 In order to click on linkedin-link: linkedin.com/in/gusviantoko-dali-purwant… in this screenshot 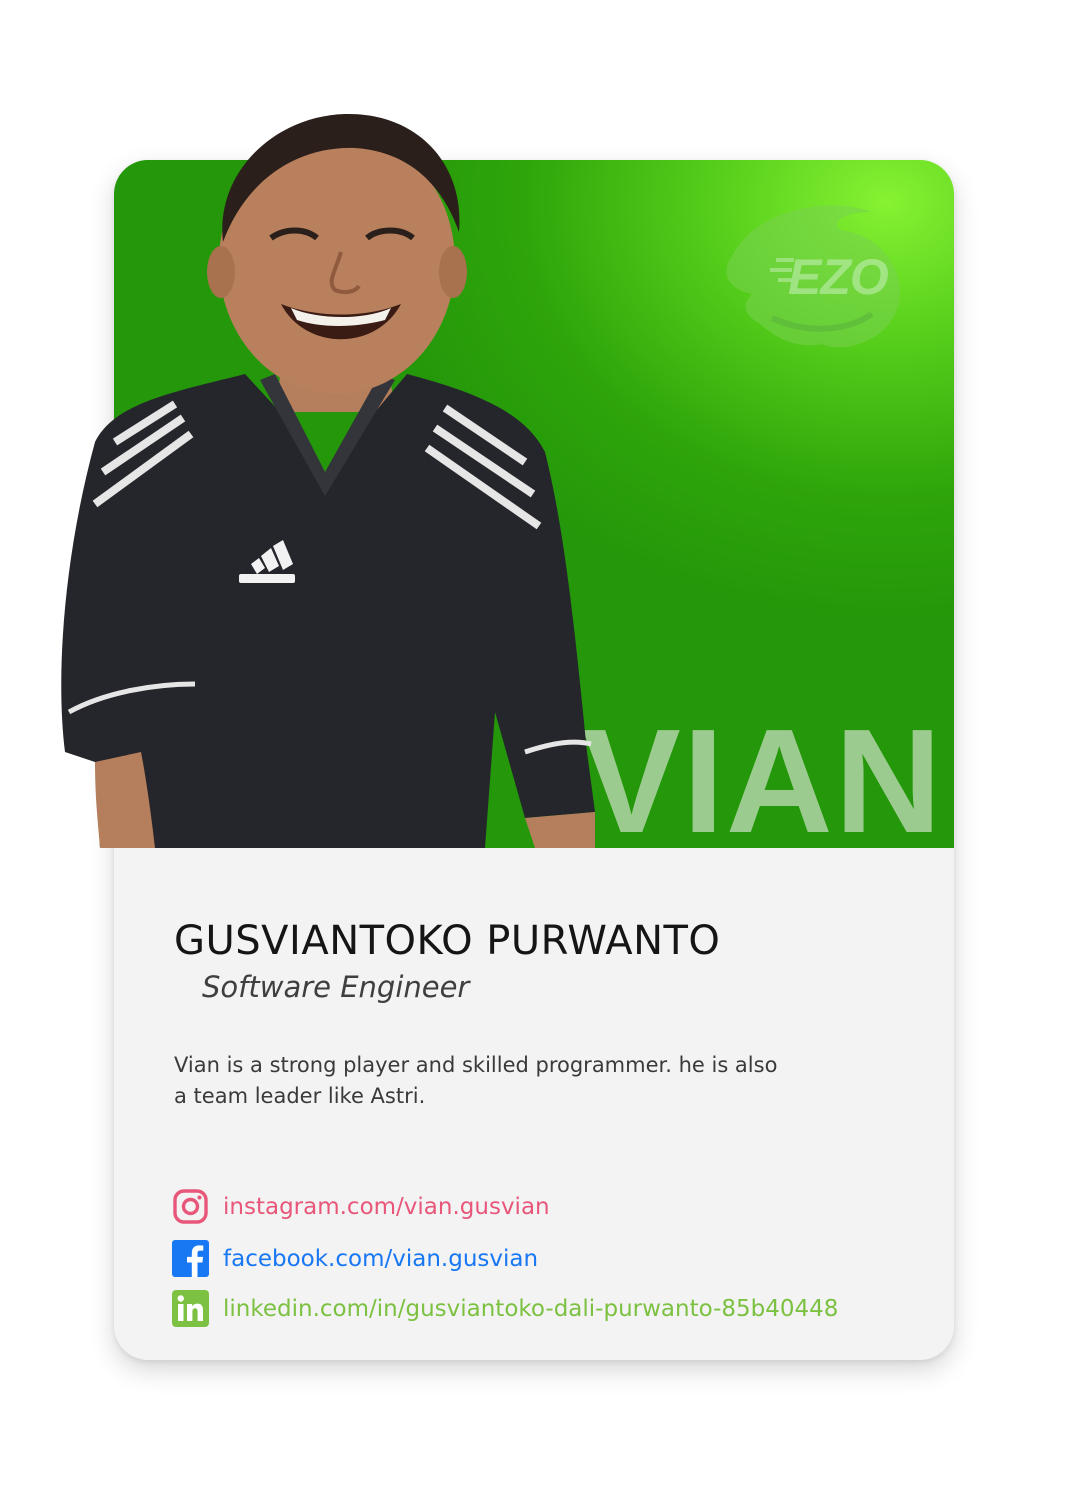, I will do `click(505, 1308)`.